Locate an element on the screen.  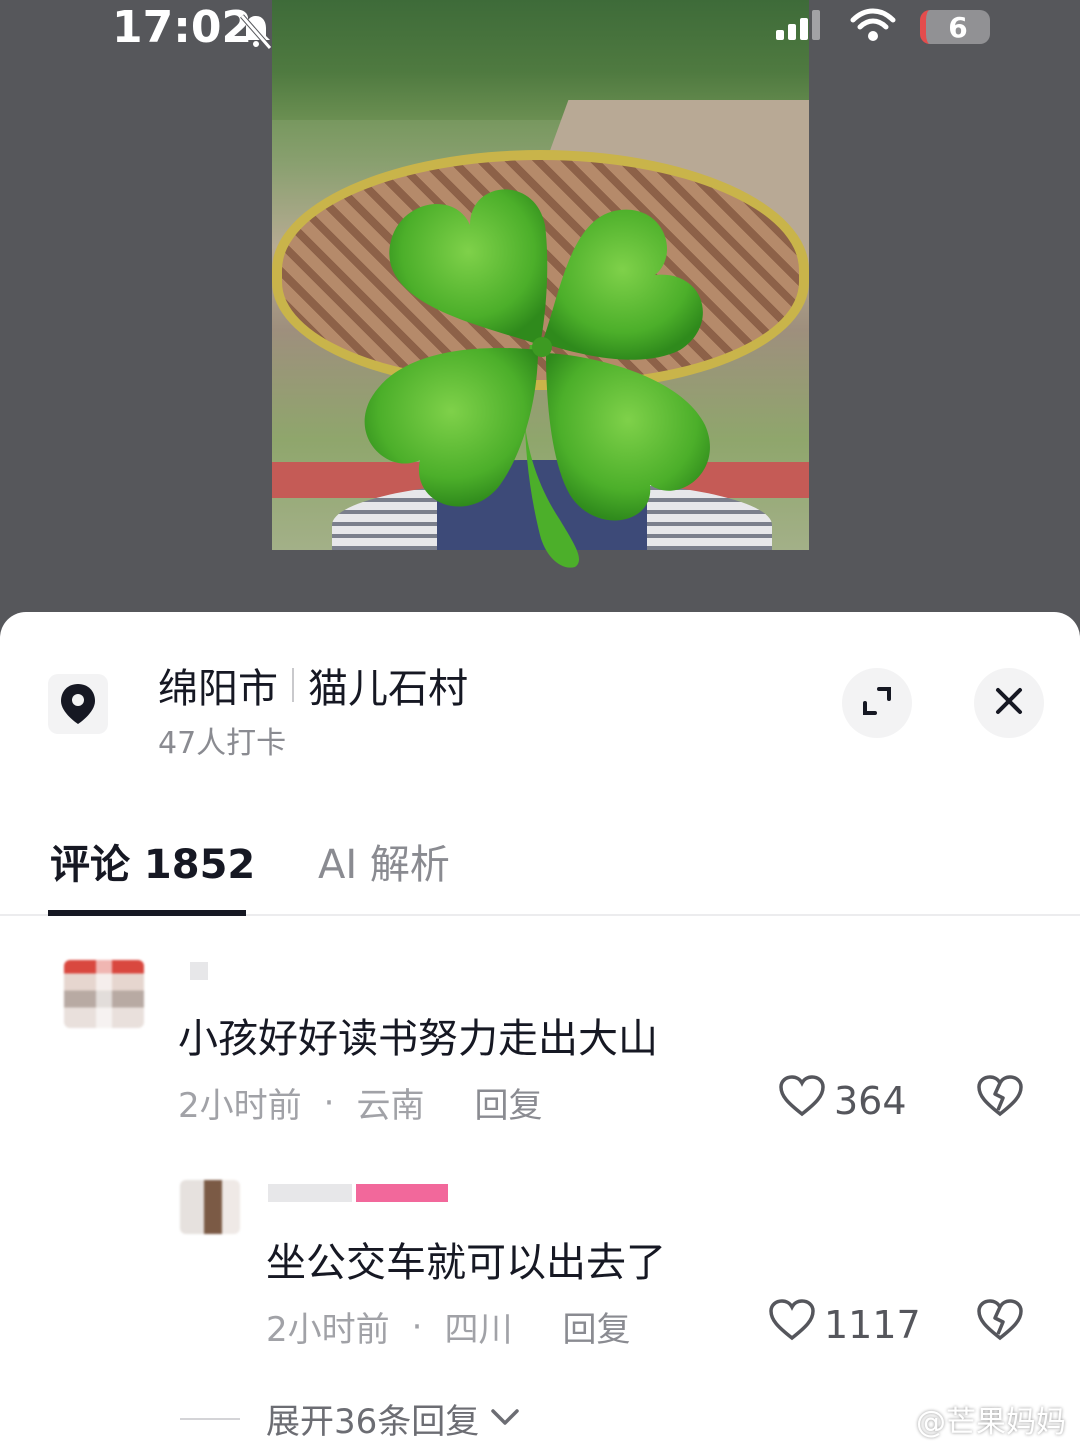
like-button: 1117 is located at coordinates (844, 1324).